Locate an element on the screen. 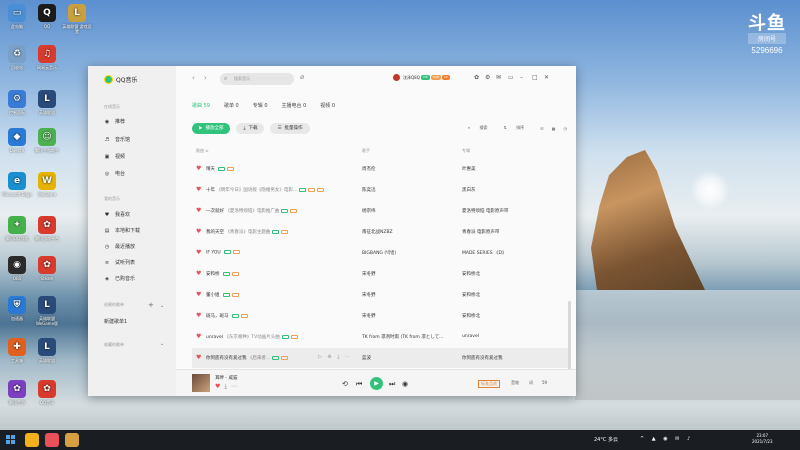  sidebar-item-local: ▤ 本地和下载 is located at coordinates (122, 231).